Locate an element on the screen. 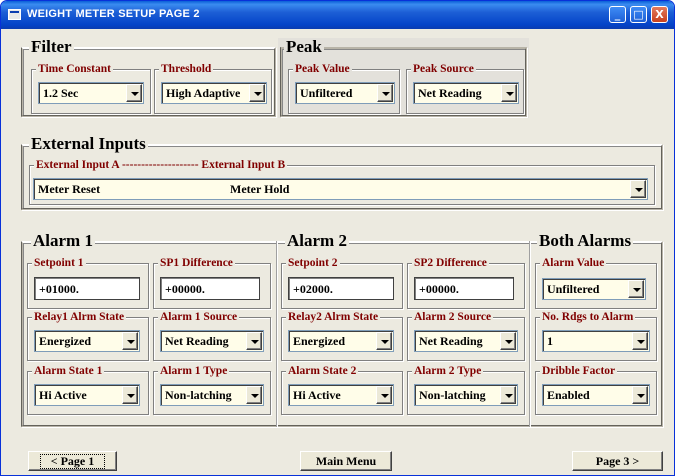 This screenshot has width=675, height=476. external-input-b-value: Meter Hold is located at coordinates (260, 189).